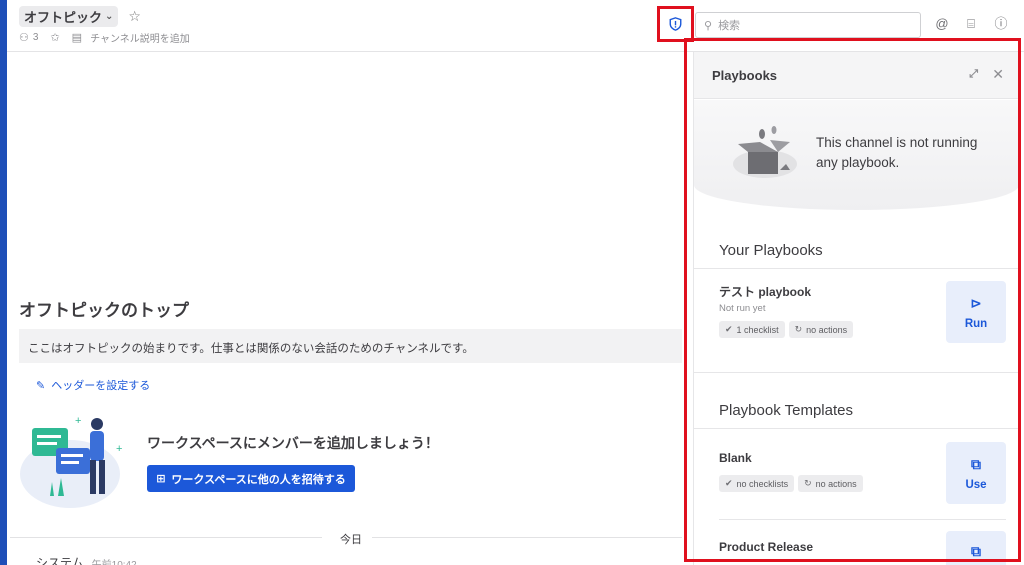  What do you see at coordinates (976, 323) in the screenshot?
I see `run-label: Run` at bounding box center [976, 323].